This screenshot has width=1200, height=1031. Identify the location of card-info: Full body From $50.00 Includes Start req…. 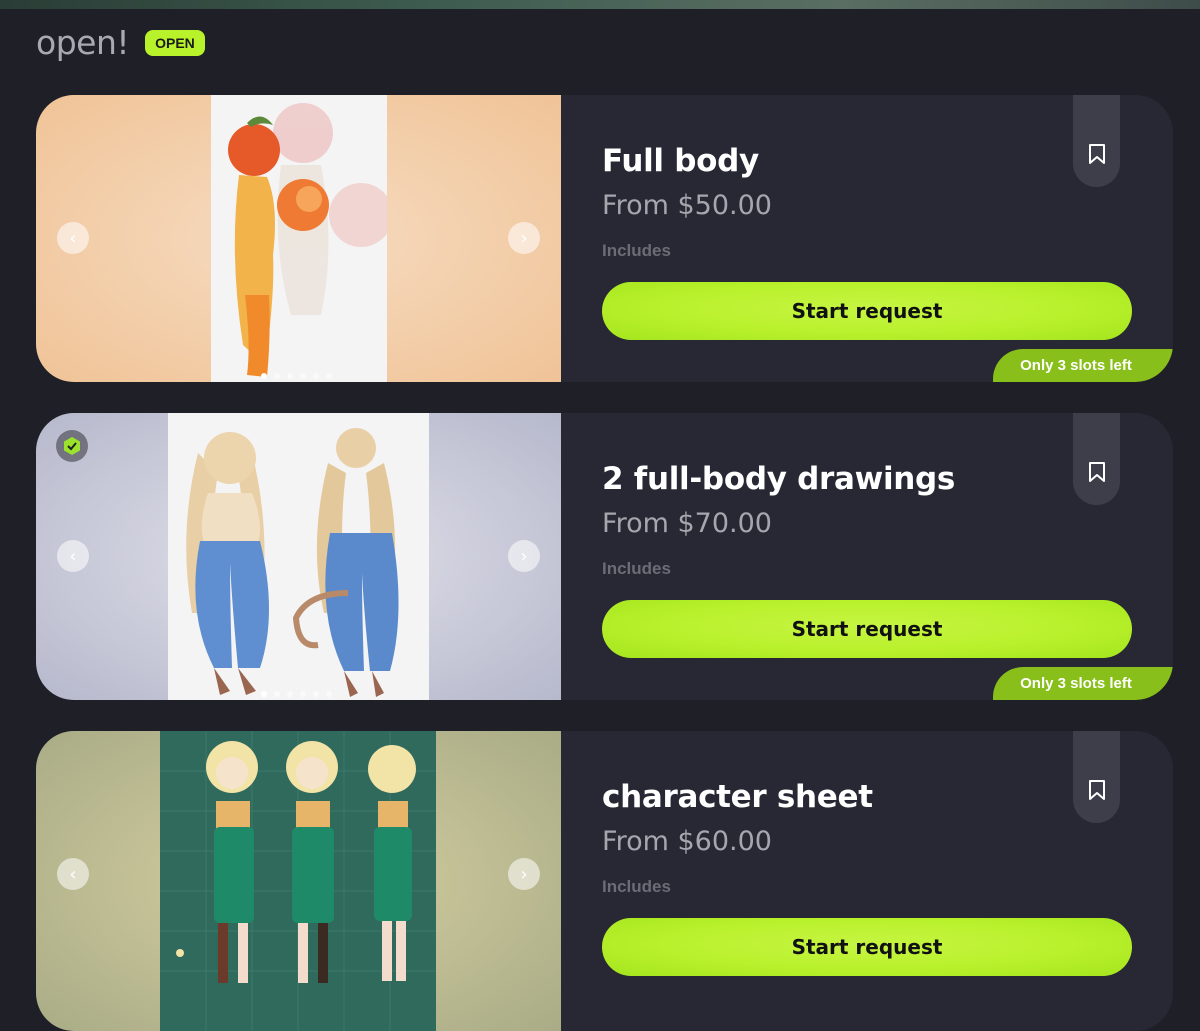
(872, 238).